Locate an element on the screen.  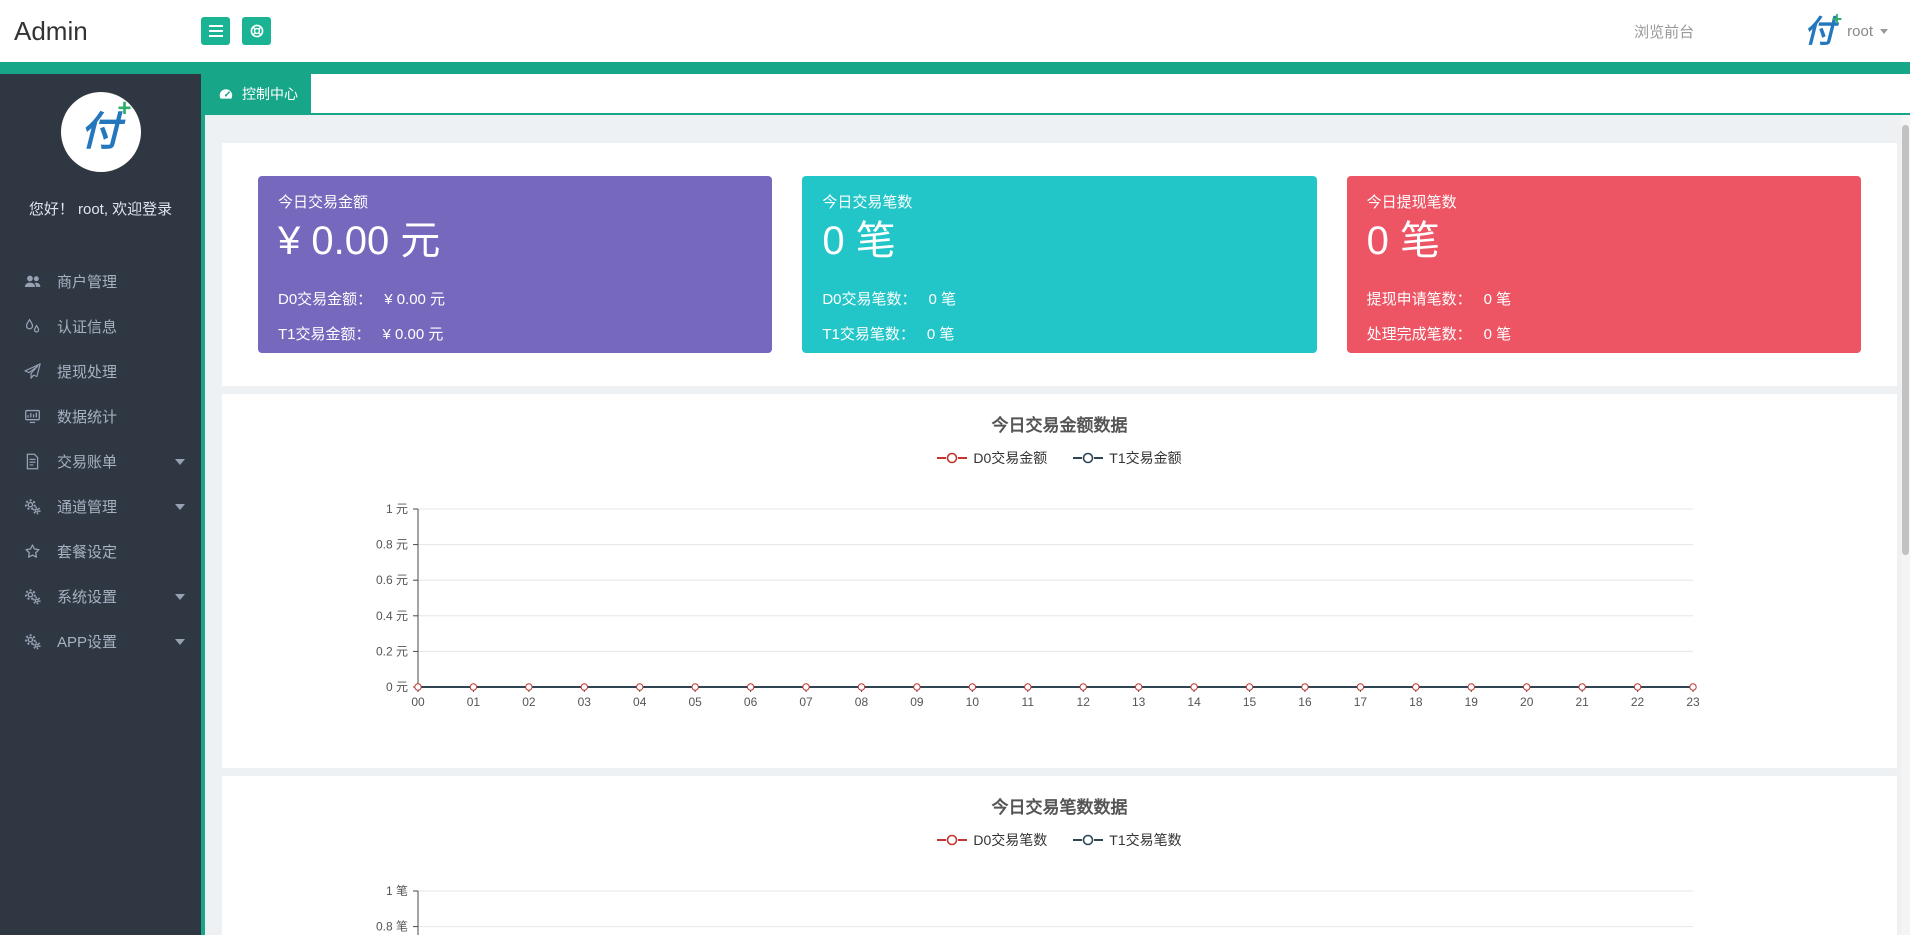
legend-label: D0交易笔数 is located at coordinates (1010, 840).